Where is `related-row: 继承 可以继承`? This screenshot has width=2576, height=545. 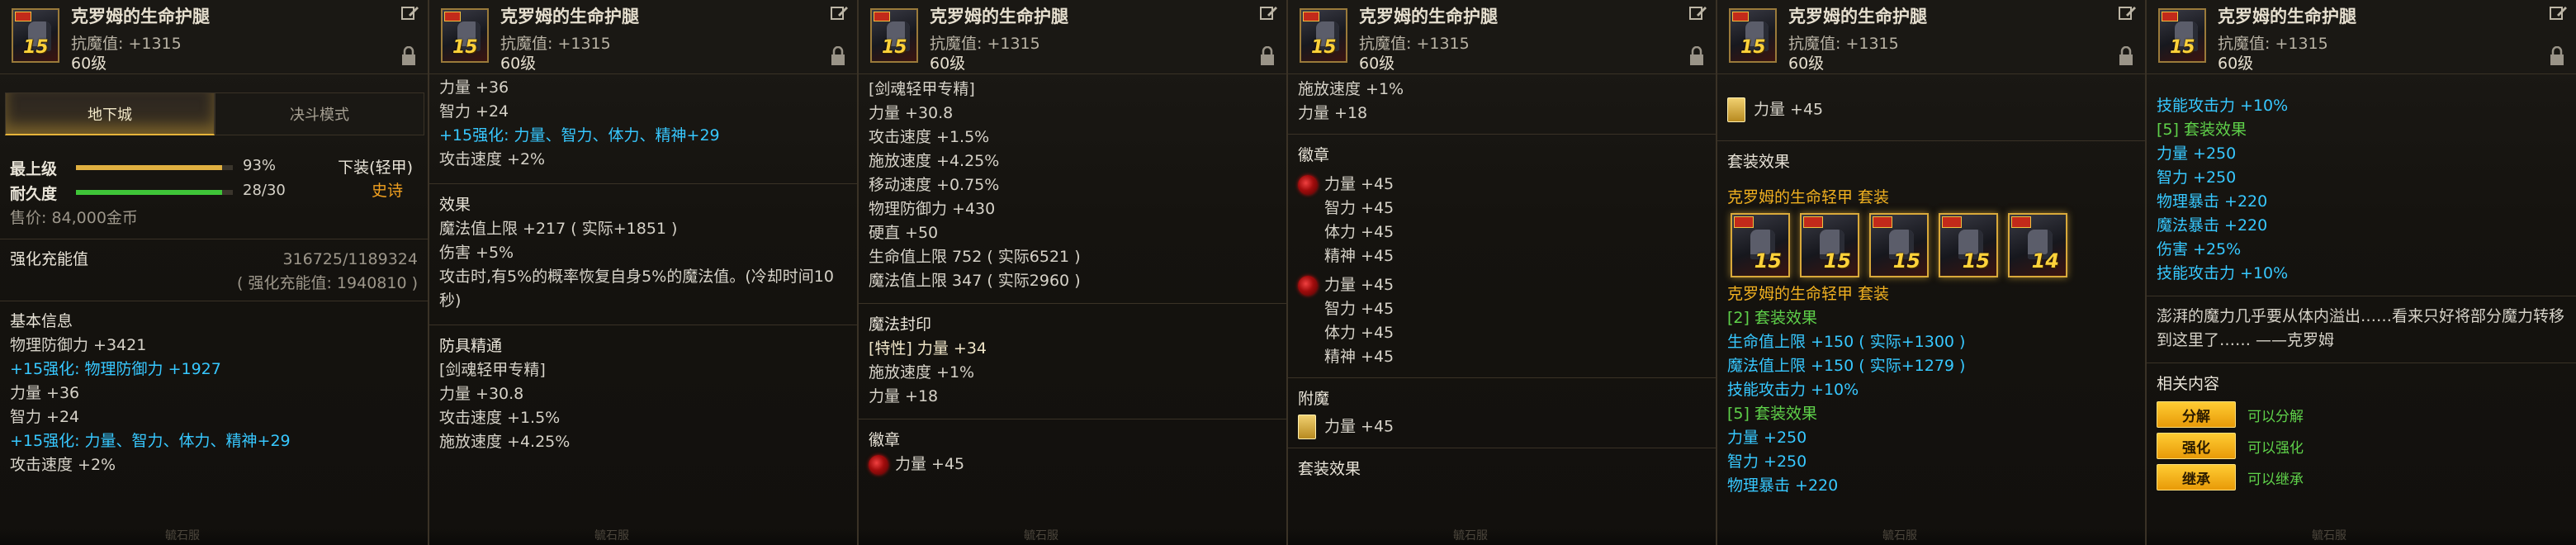
related-row: 继承 可以继承 is located at coordinates (2361, 477).